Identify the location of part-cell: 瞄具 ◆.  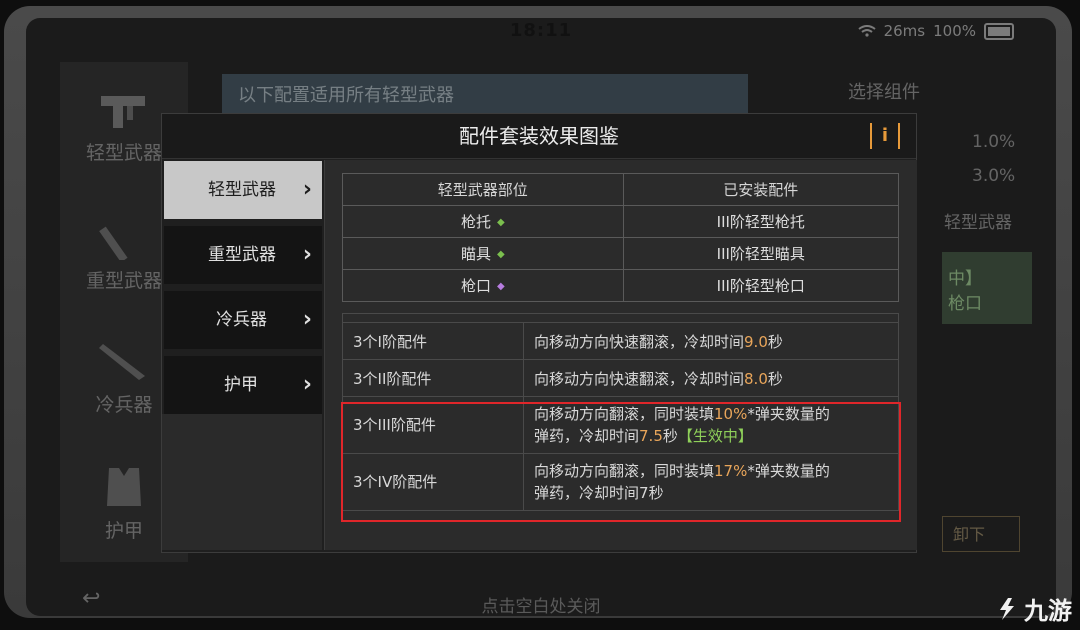
(483, 253).